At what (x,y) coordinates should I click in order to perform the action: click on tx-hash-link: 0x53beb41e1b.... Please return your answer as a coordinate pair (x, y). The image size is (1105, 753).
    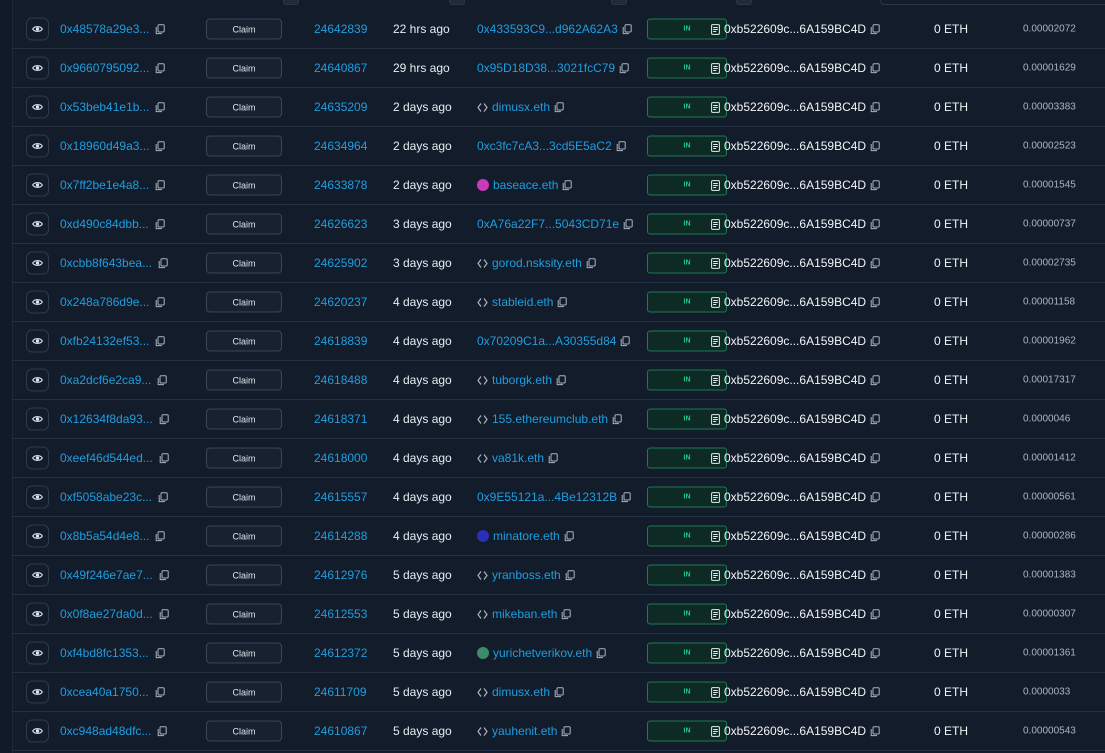
    Looking at the image, I should click on (104, 107).